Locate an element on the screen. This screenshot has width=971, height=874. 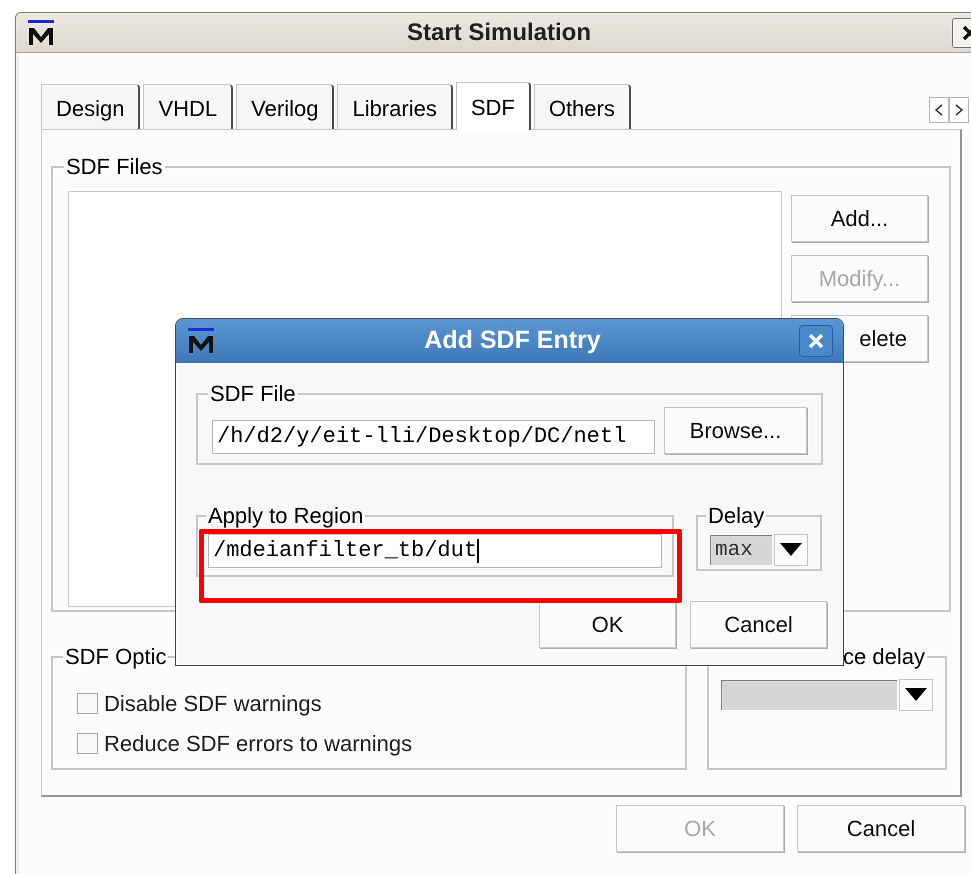
group-label: SDF Optic is located at coordinates (116, 657).